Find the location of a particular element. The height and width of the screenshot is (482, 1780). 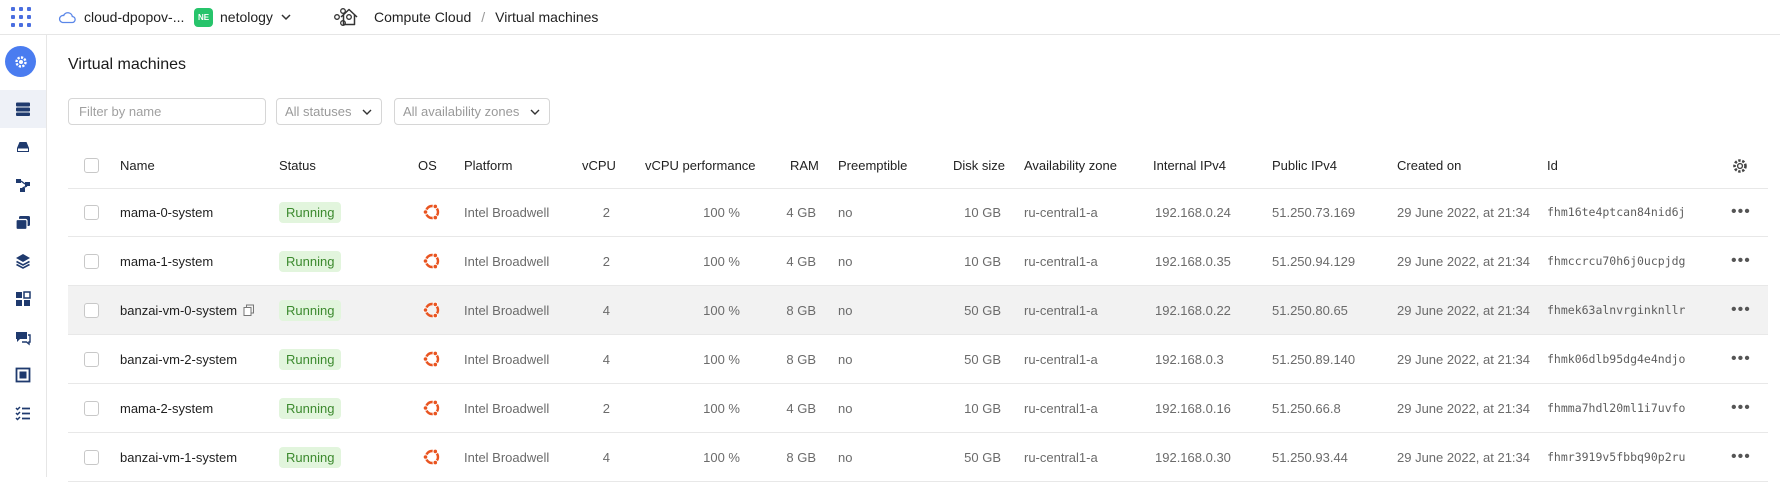

status-filter-value: All statuses is located at coordinates (318, 111).